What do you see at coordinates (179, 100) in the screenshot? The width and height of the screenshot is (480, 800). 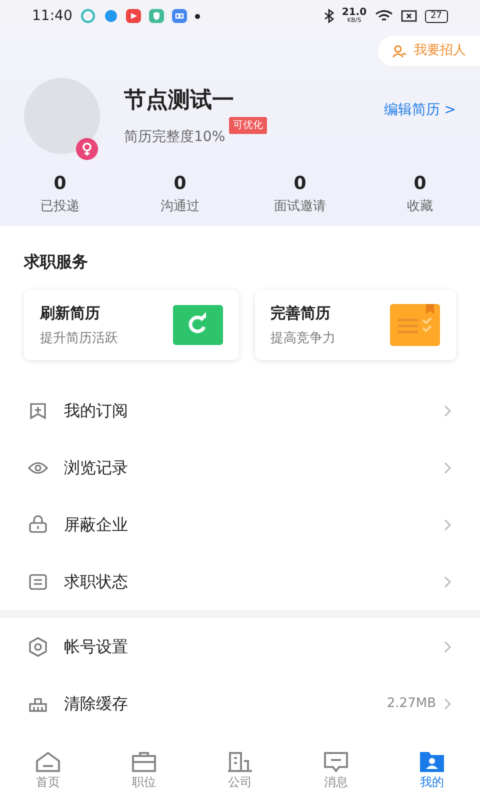 I see `user-name: 节点测试一` at bounding box center [179, 100].